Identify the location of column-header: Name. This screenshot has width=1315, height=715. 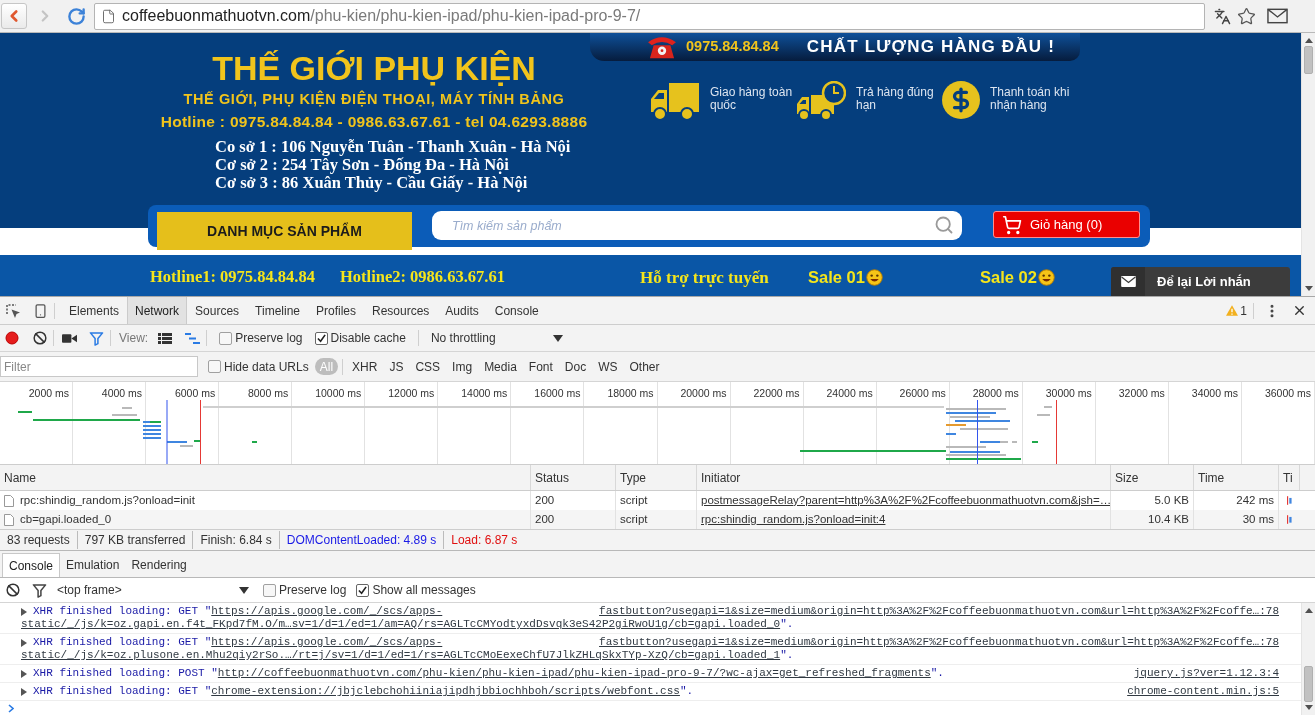
(265, 477).